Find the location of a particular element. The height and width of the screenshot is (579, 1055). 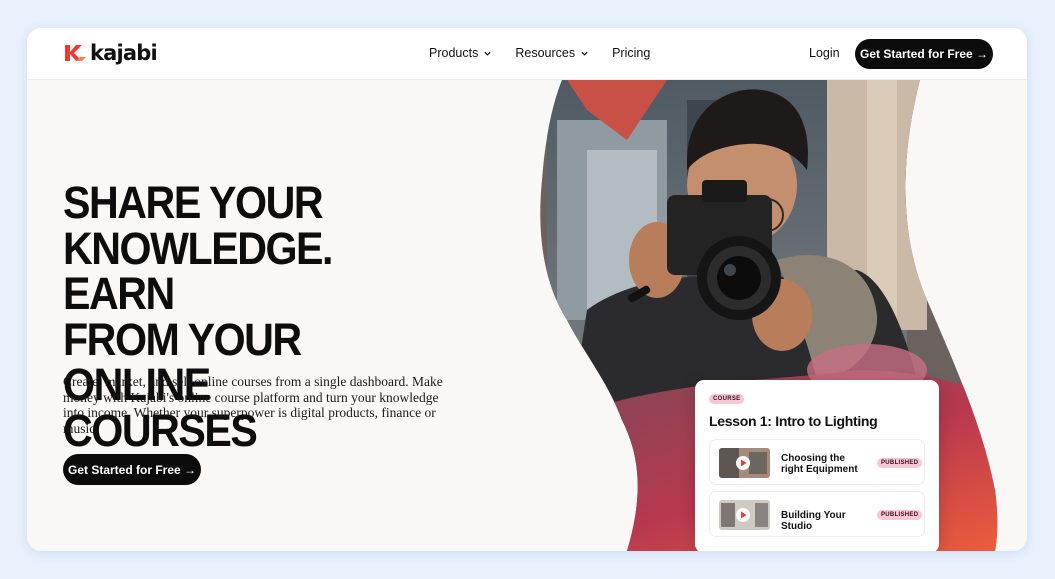

login-link: Login is located at coordinates (824, 53).